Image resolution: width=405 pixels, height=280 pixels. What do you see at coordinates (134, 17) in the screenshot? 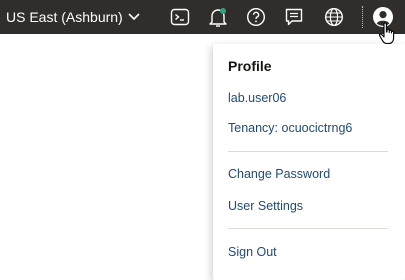
I see `chevron-down-icon` at bounding box center [134, 17].